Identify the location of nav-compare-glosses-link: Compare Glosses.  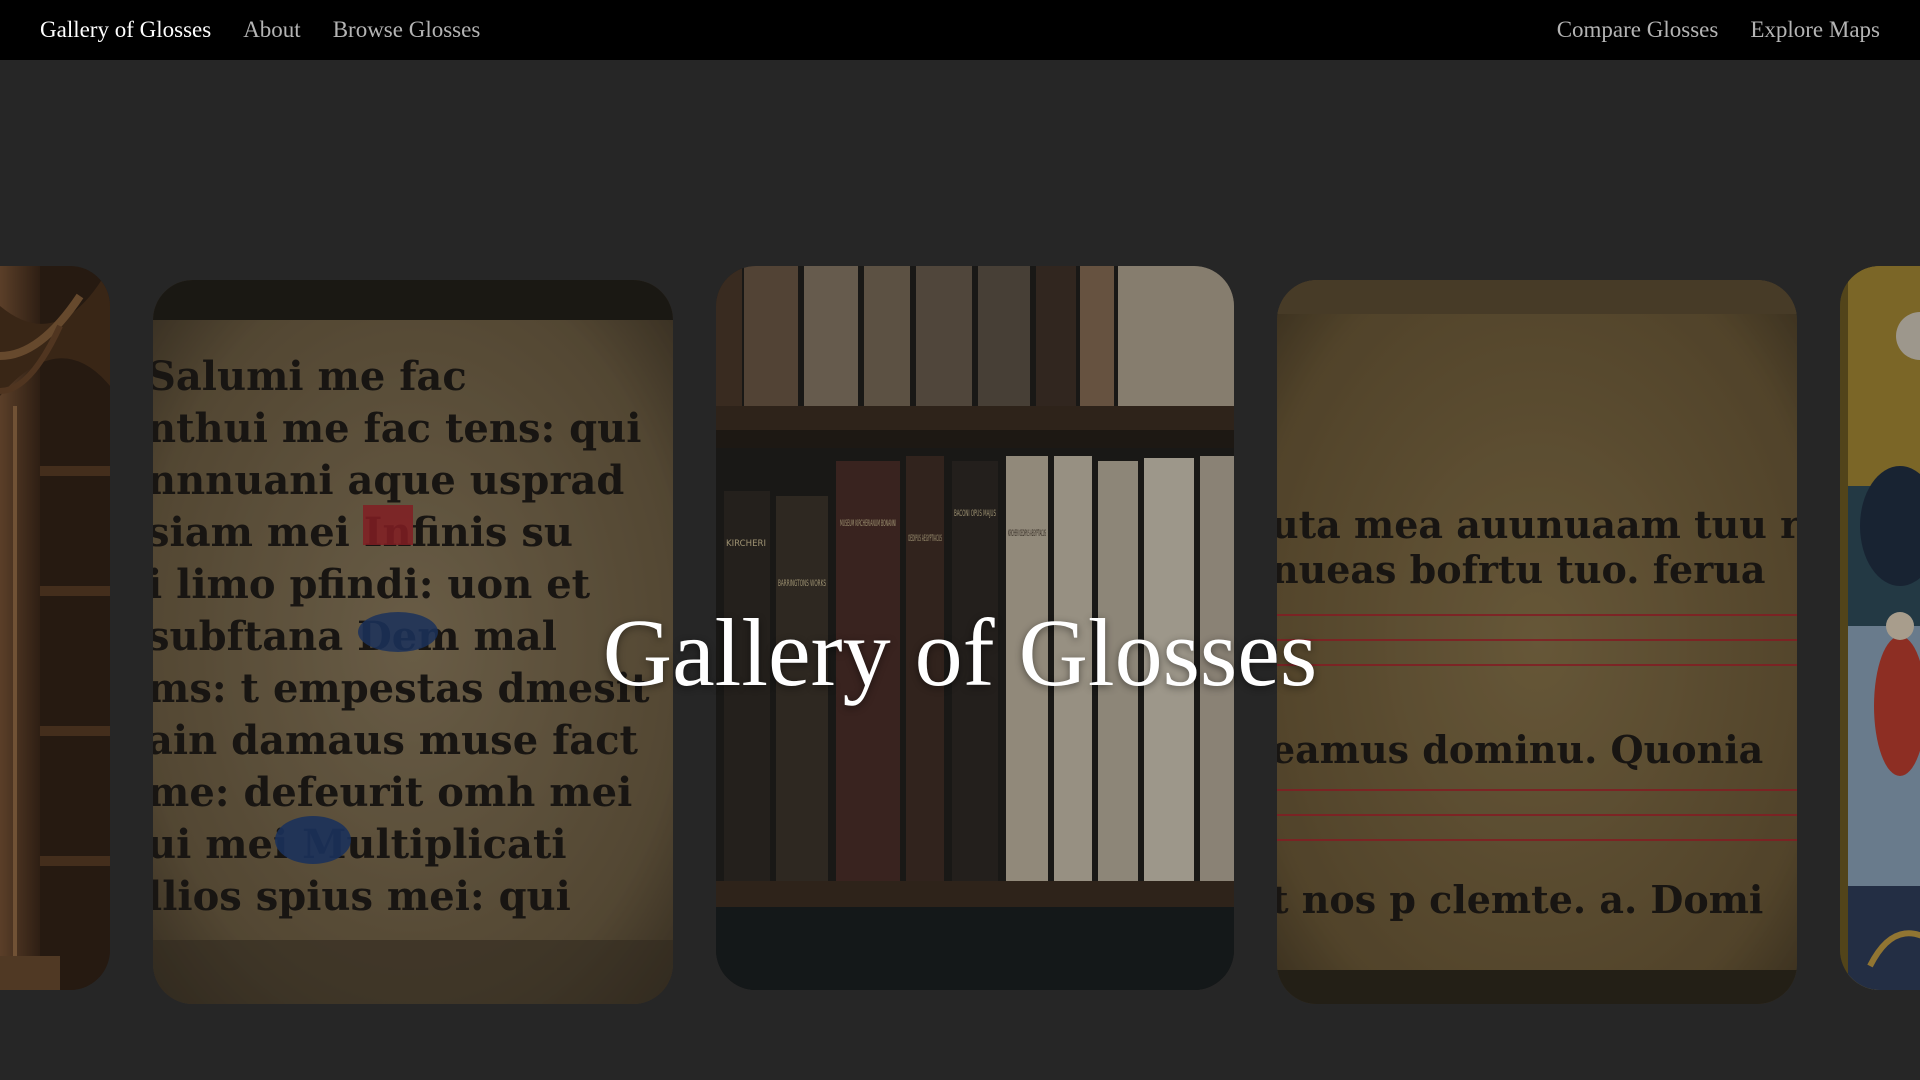
(1638, 30).